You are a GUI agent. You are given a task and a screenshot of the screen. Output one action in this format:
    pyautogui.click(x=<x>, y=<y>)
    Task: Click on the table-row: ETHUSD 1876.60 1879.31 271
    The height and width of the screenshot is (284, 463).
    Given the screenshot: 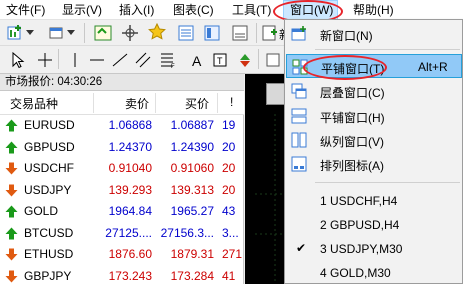 What is the action you would take?
    pyautogui.click(x=122, y=254)
    